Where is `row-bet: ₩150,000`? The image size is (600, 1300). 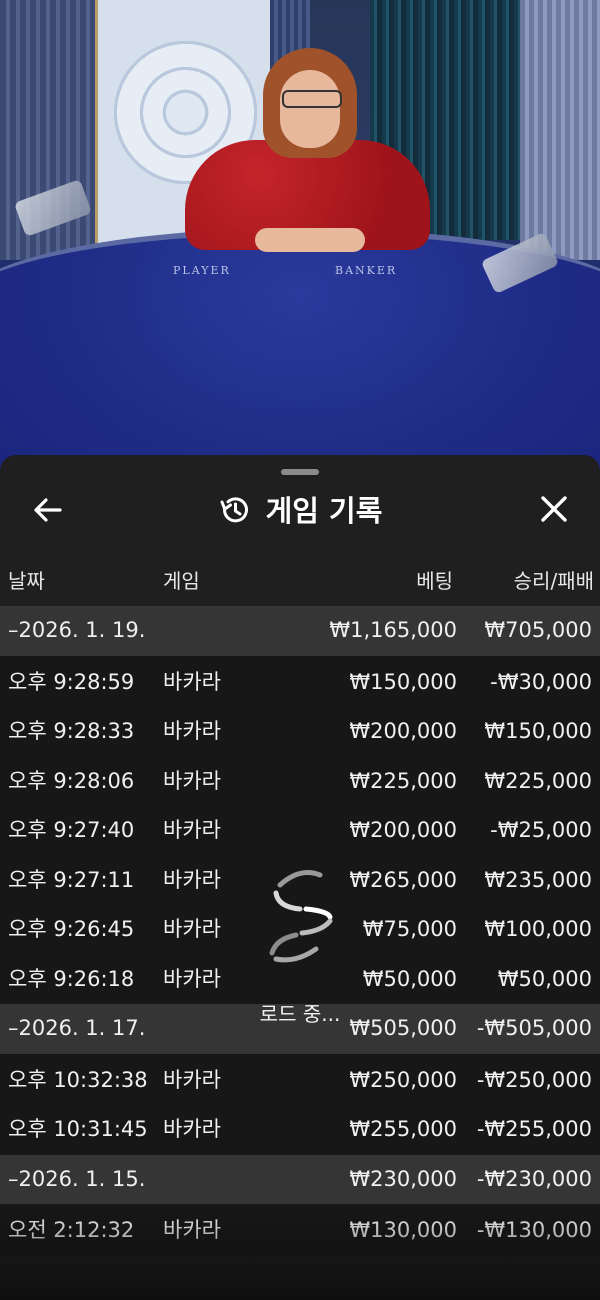
row-bet: ₩150,000 is located at coordinates (403, 681).